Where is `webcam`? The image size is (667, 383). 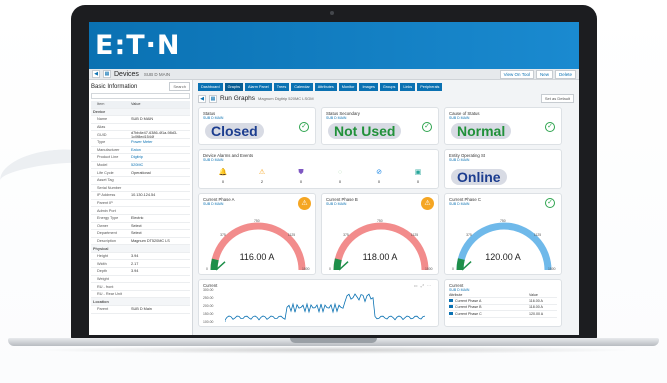
webcam is located at coordinates (332, 13).